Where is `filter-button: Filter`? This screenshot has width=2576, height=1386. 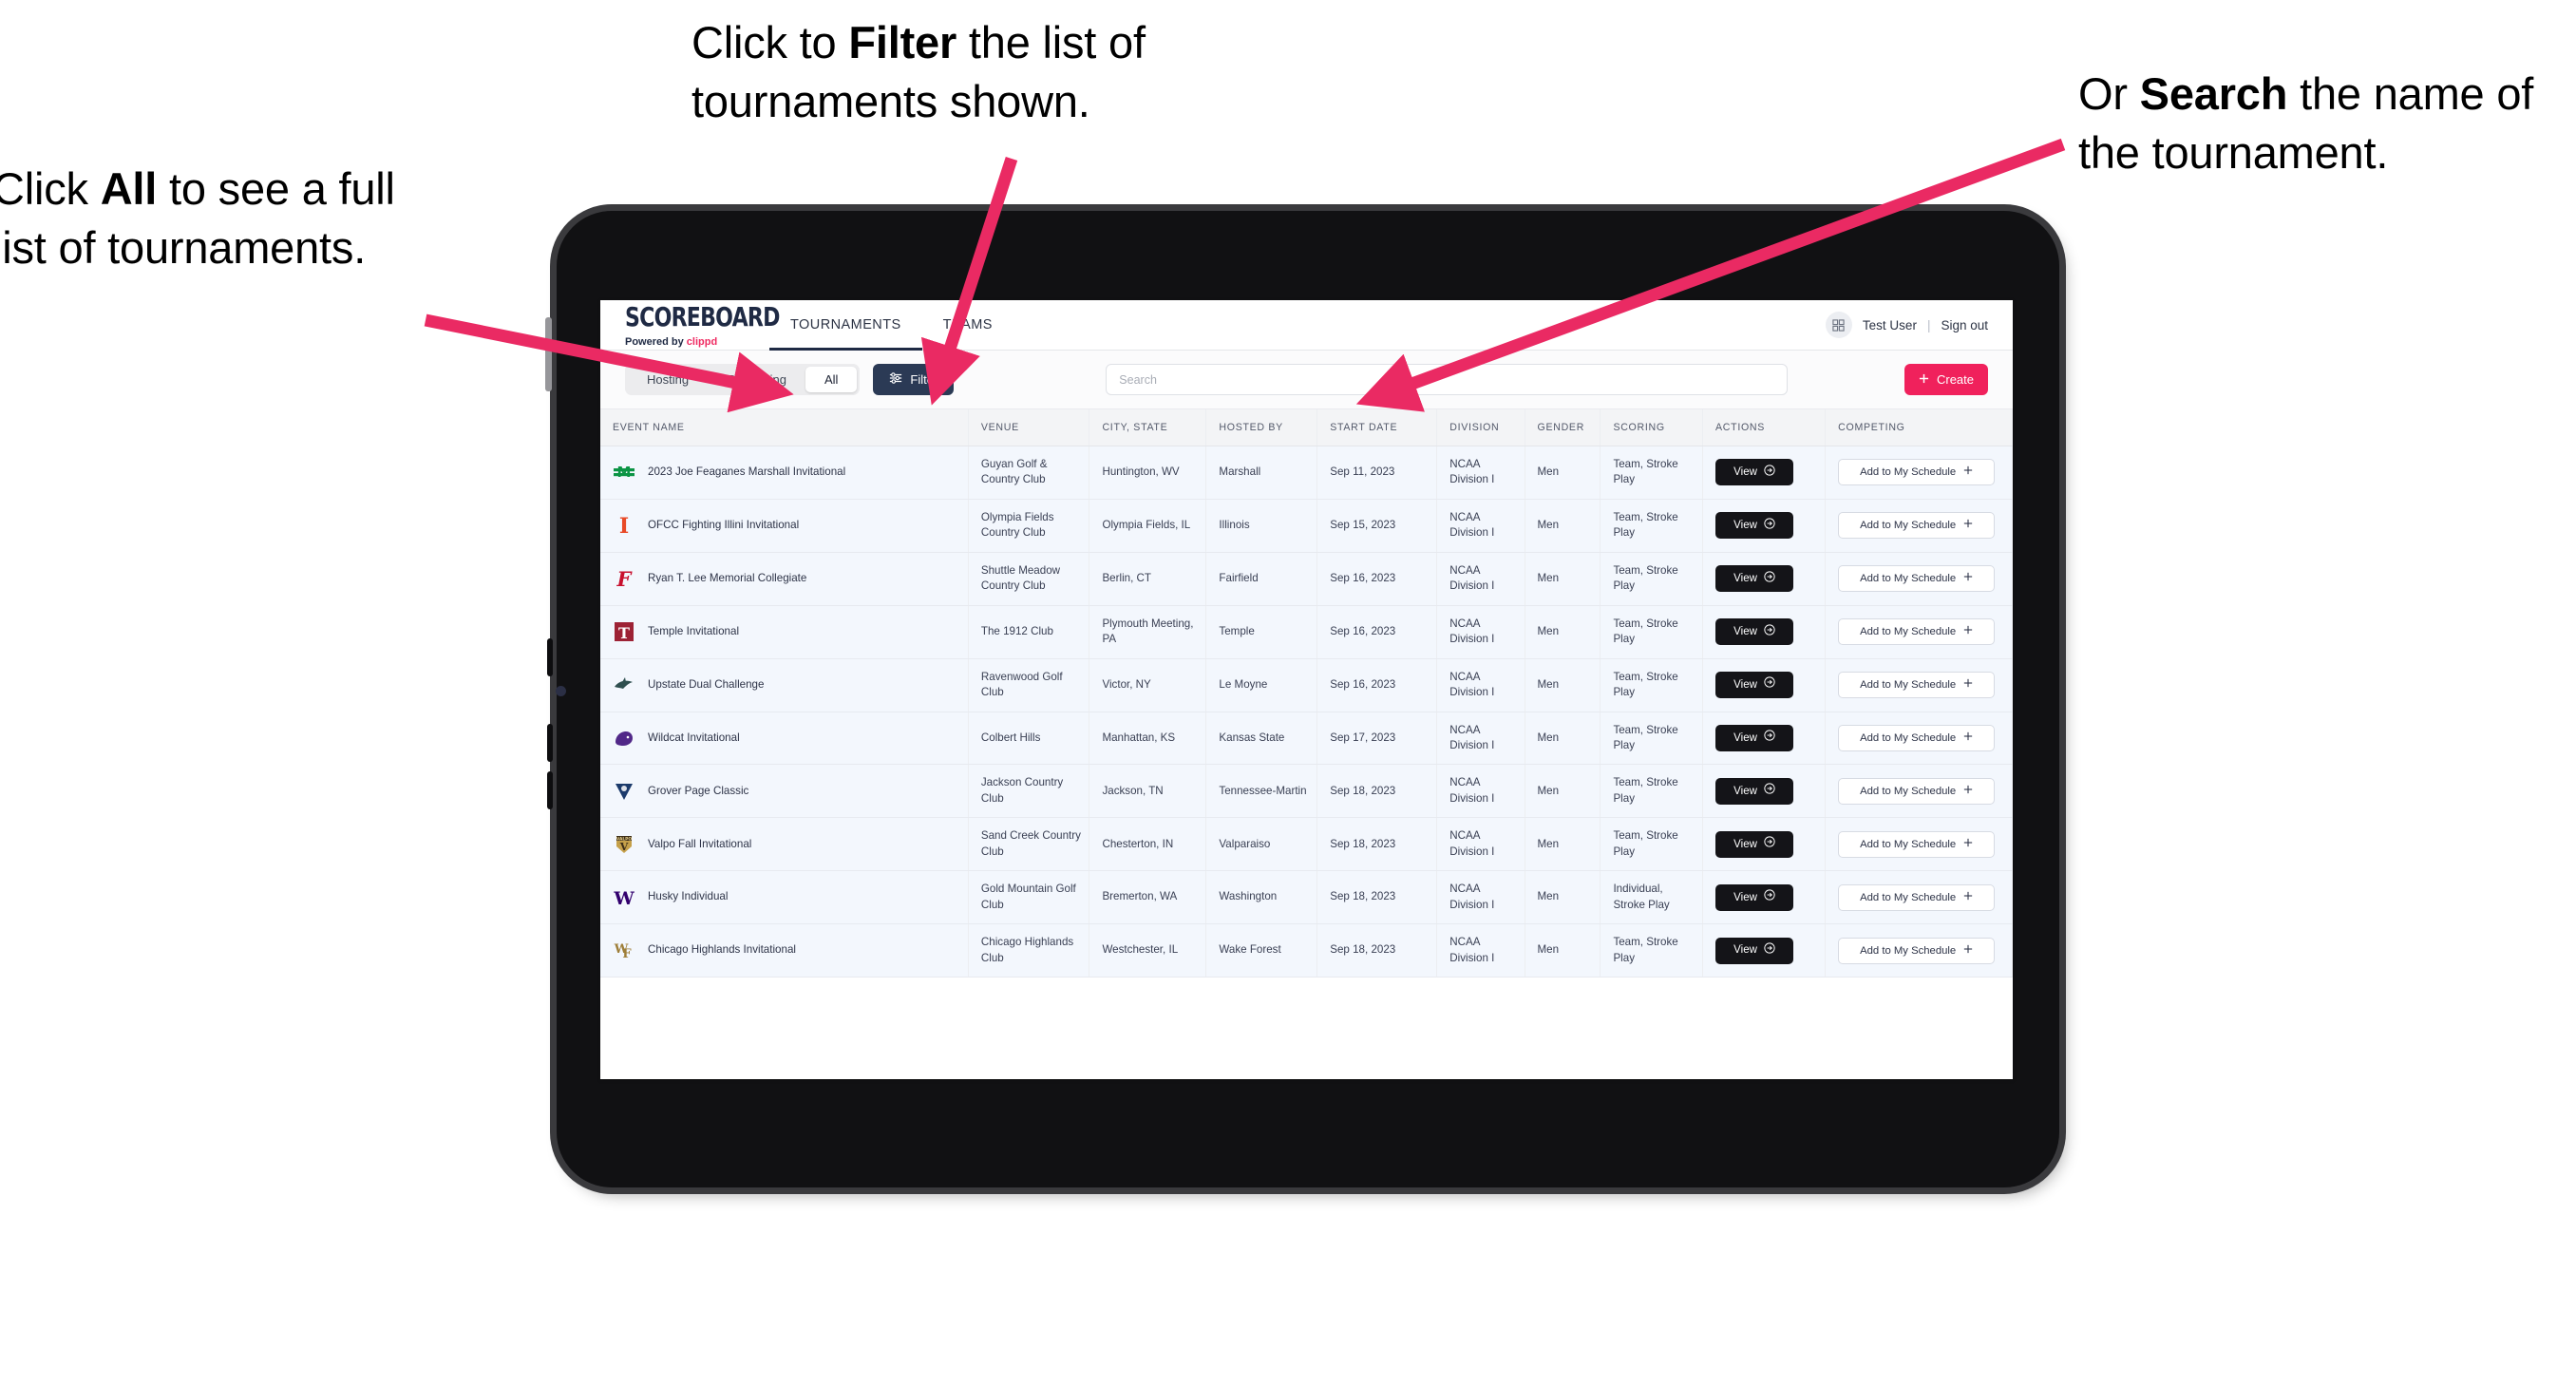 filter-button: Filter is located at coordinates (914, 379).